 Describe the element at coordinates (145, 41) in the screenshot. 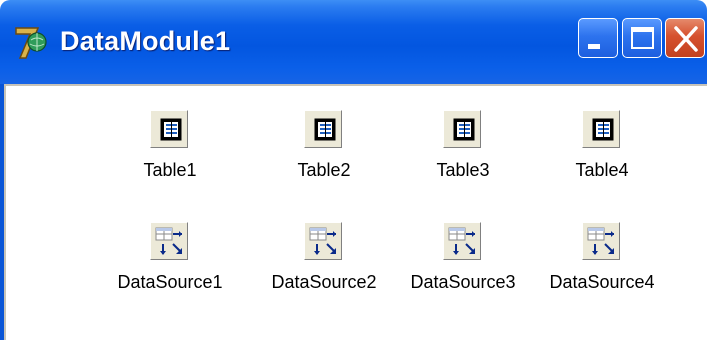

I see `window-title: DataModule1` at that location.